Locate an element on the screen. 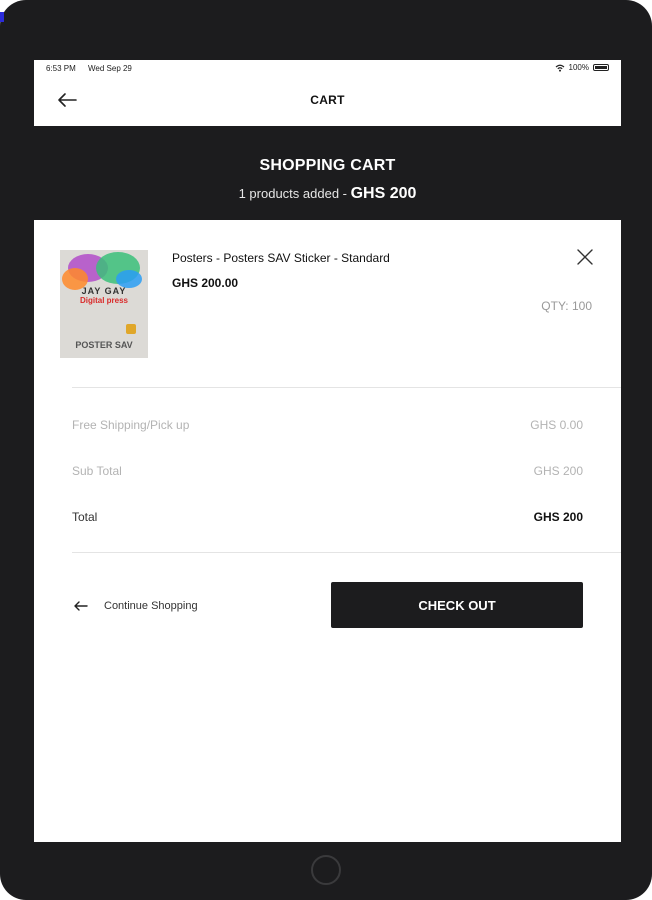 This screenshot has width=652, height=900. status-date: Wed Sep 29 is located at coordinates (110, 68).